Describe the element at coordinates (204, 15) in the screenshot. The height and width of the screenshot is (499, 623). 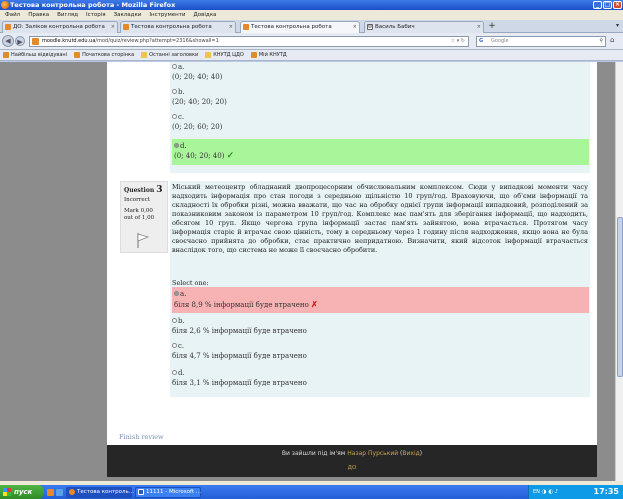
I see `menu-help: Довідка` at that location.